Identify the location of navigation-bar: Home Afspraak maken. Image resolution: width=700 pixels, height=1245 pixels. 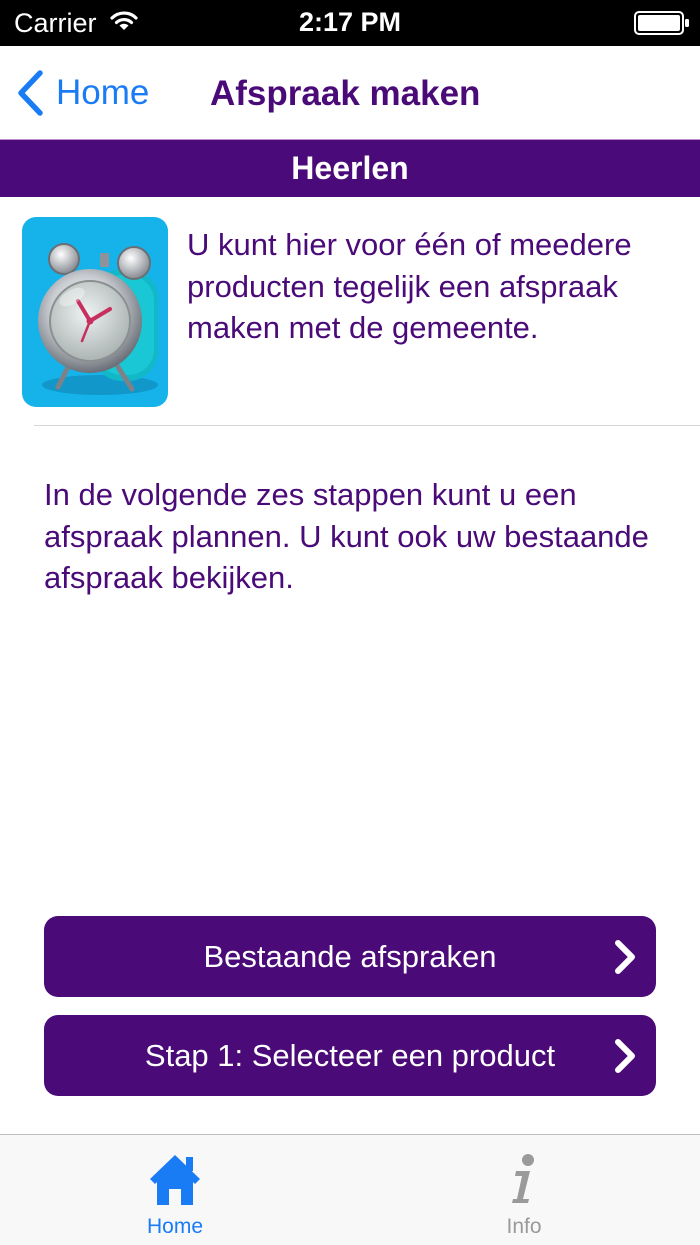
(350, 92).